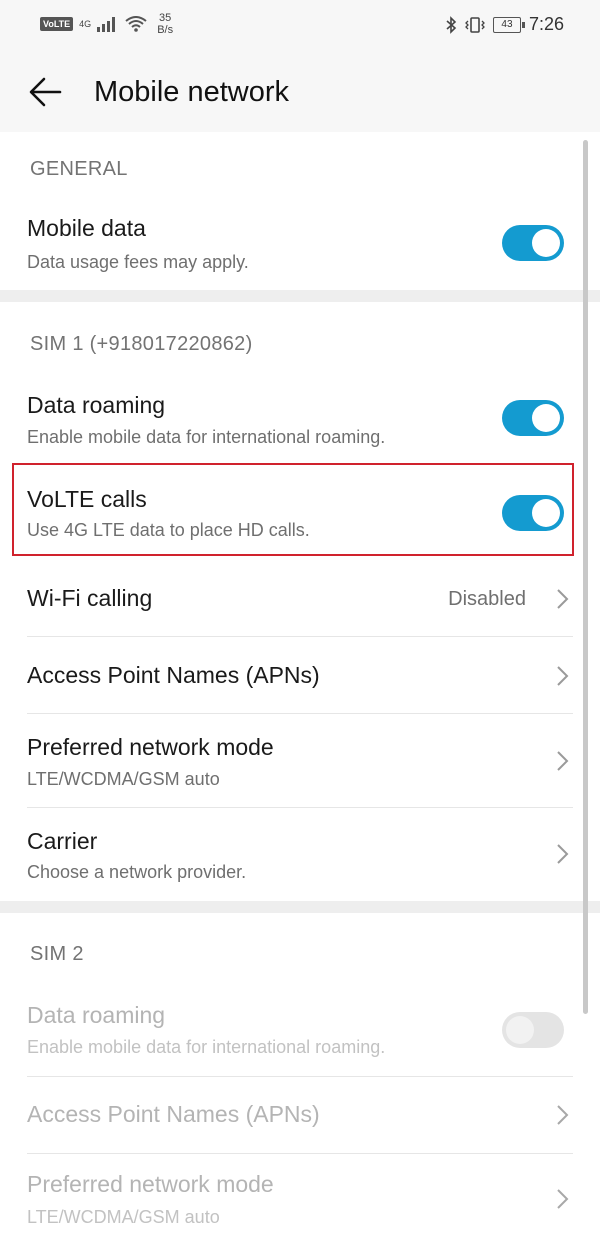  I want to click on network-speed: 35 B/s, so click(165, 24).